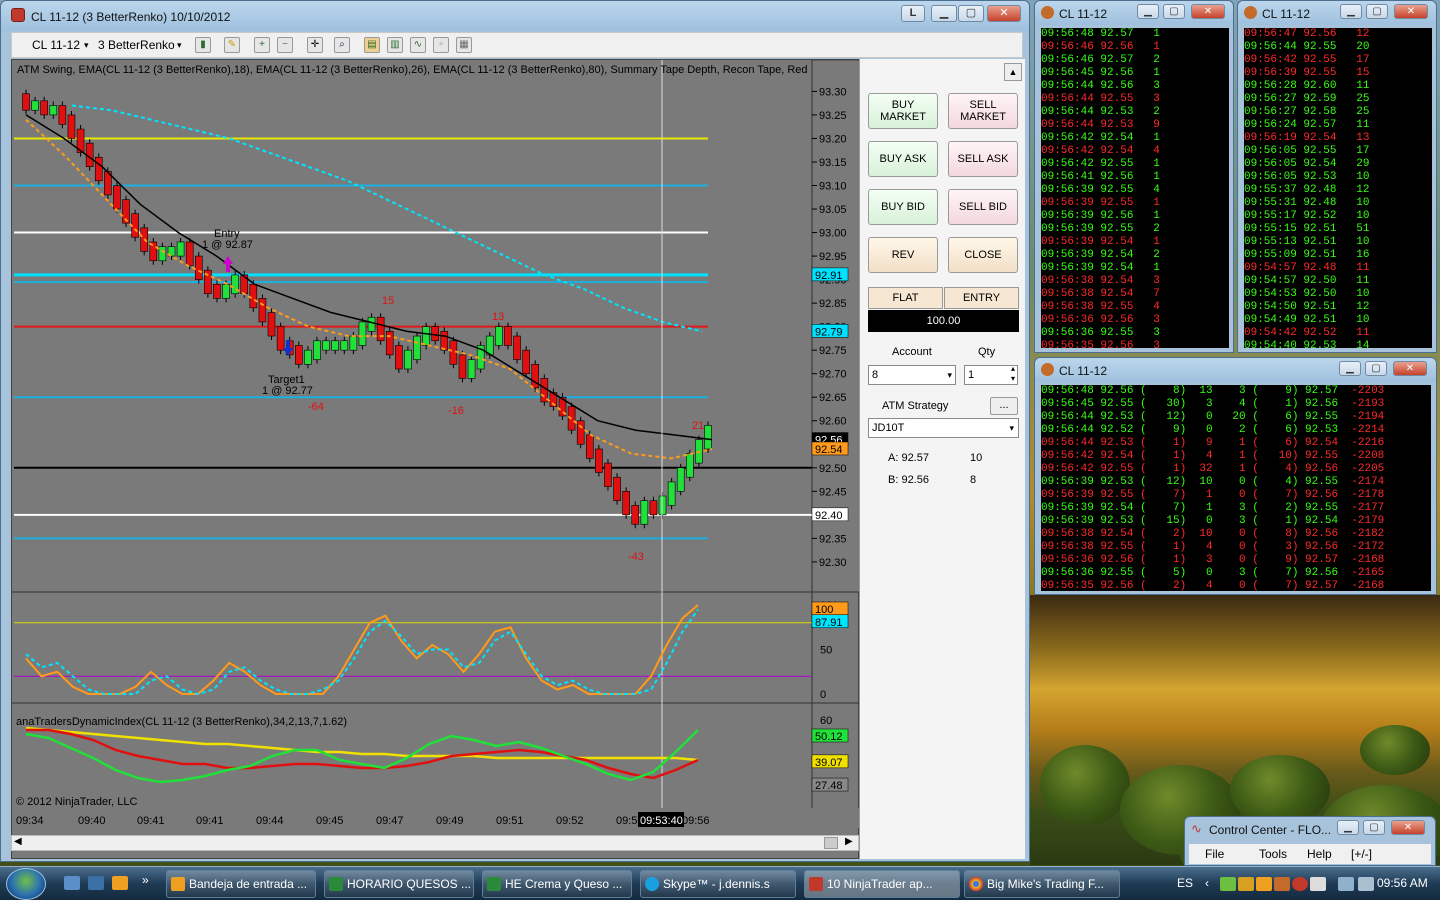 The height and width of the screenshot is (900, 1440). What do you see at coordinates (56, 45) in the screenshot?
I see `instrument-selector: CL 11-12` at bounding box center [56, 45].